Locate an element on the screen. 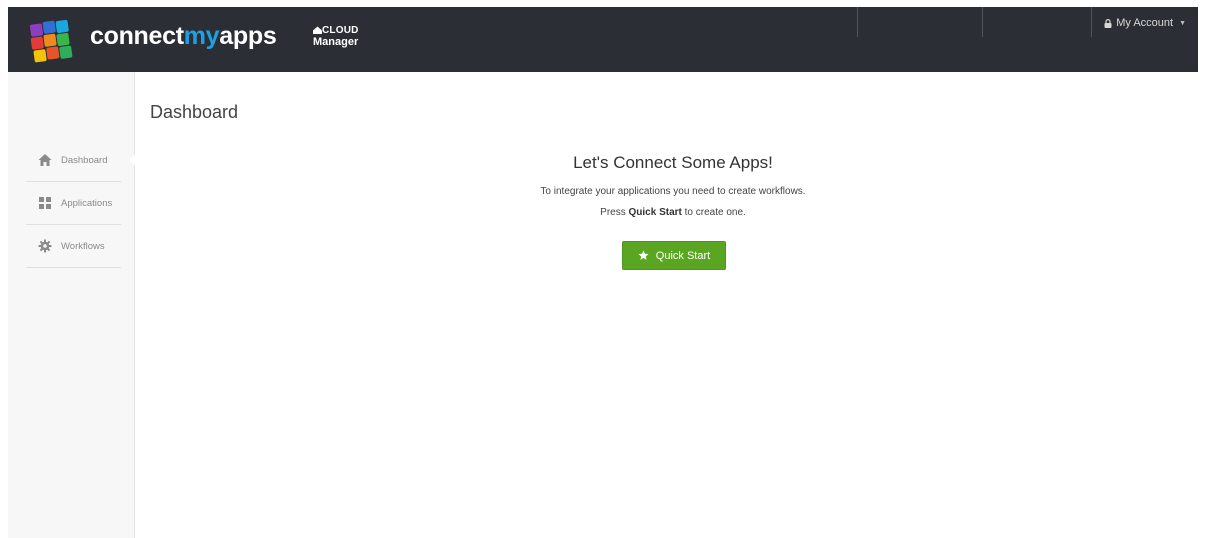  my-account-menu: My Account ▼ is located at coordinates (1145, 23).